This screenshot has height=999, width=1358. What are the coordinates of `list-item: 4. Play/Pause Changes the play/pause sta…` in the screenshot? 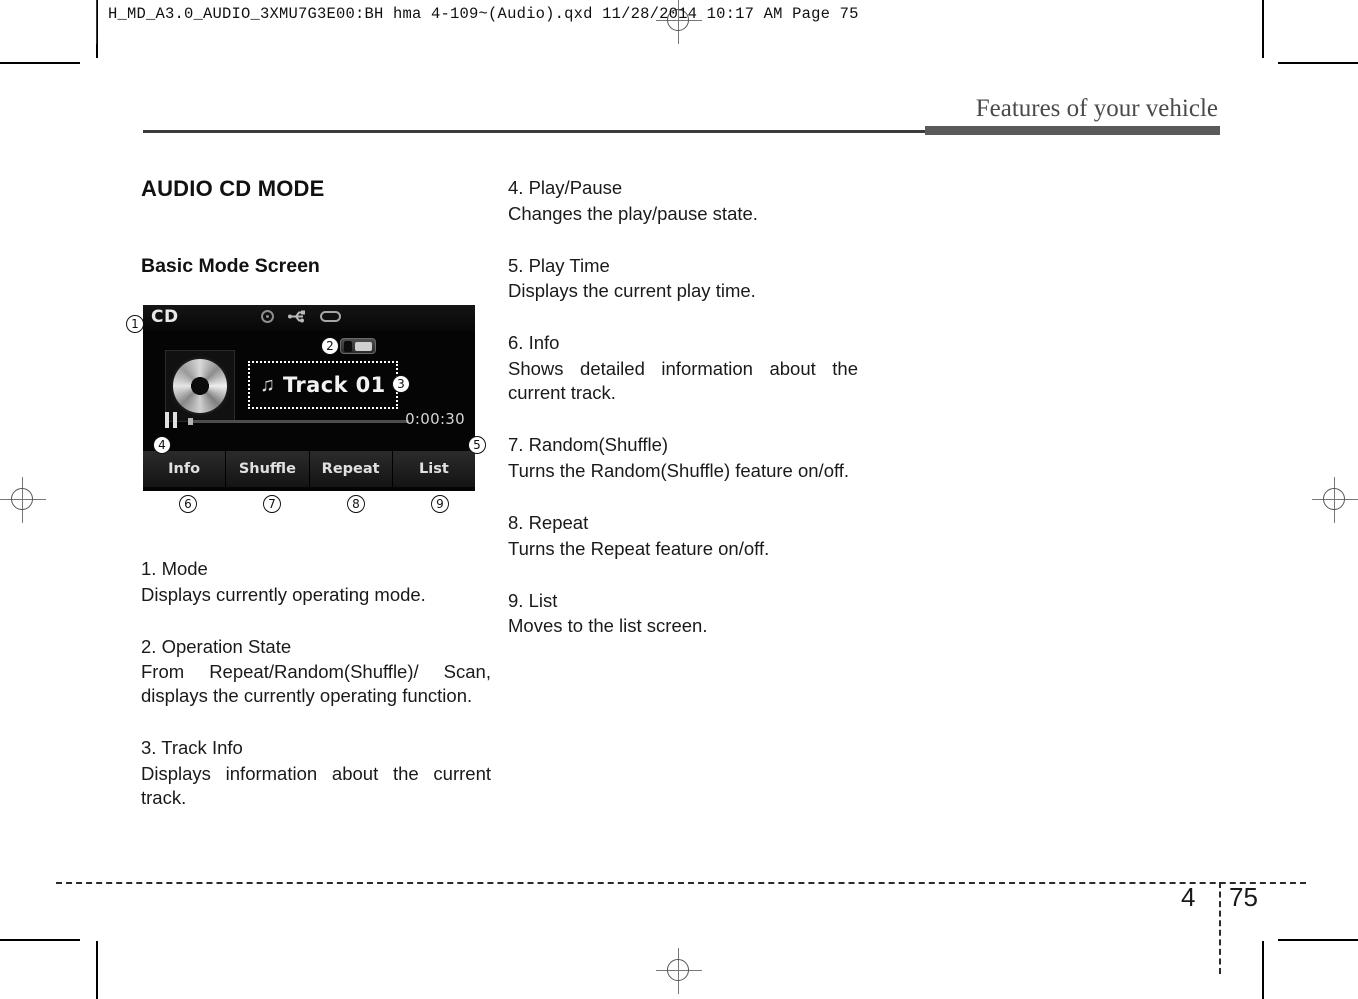 It's located at (683, 201).